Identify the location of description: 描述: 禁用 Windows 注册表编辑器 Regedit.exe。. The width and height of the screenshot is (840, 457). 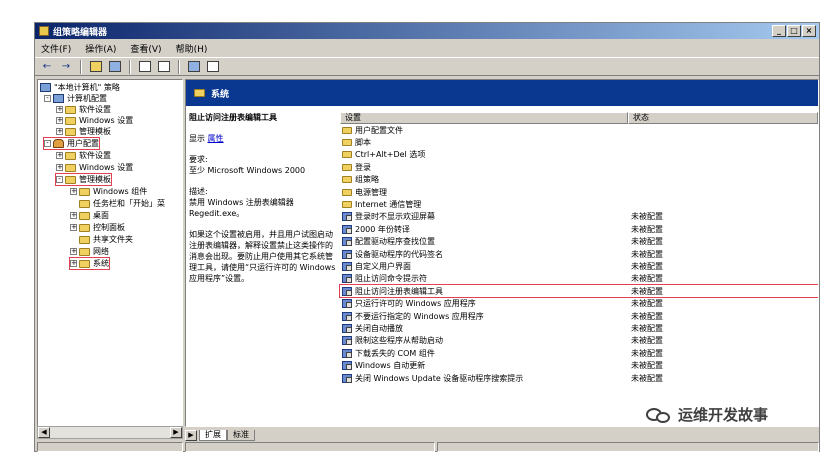
(241, 202).